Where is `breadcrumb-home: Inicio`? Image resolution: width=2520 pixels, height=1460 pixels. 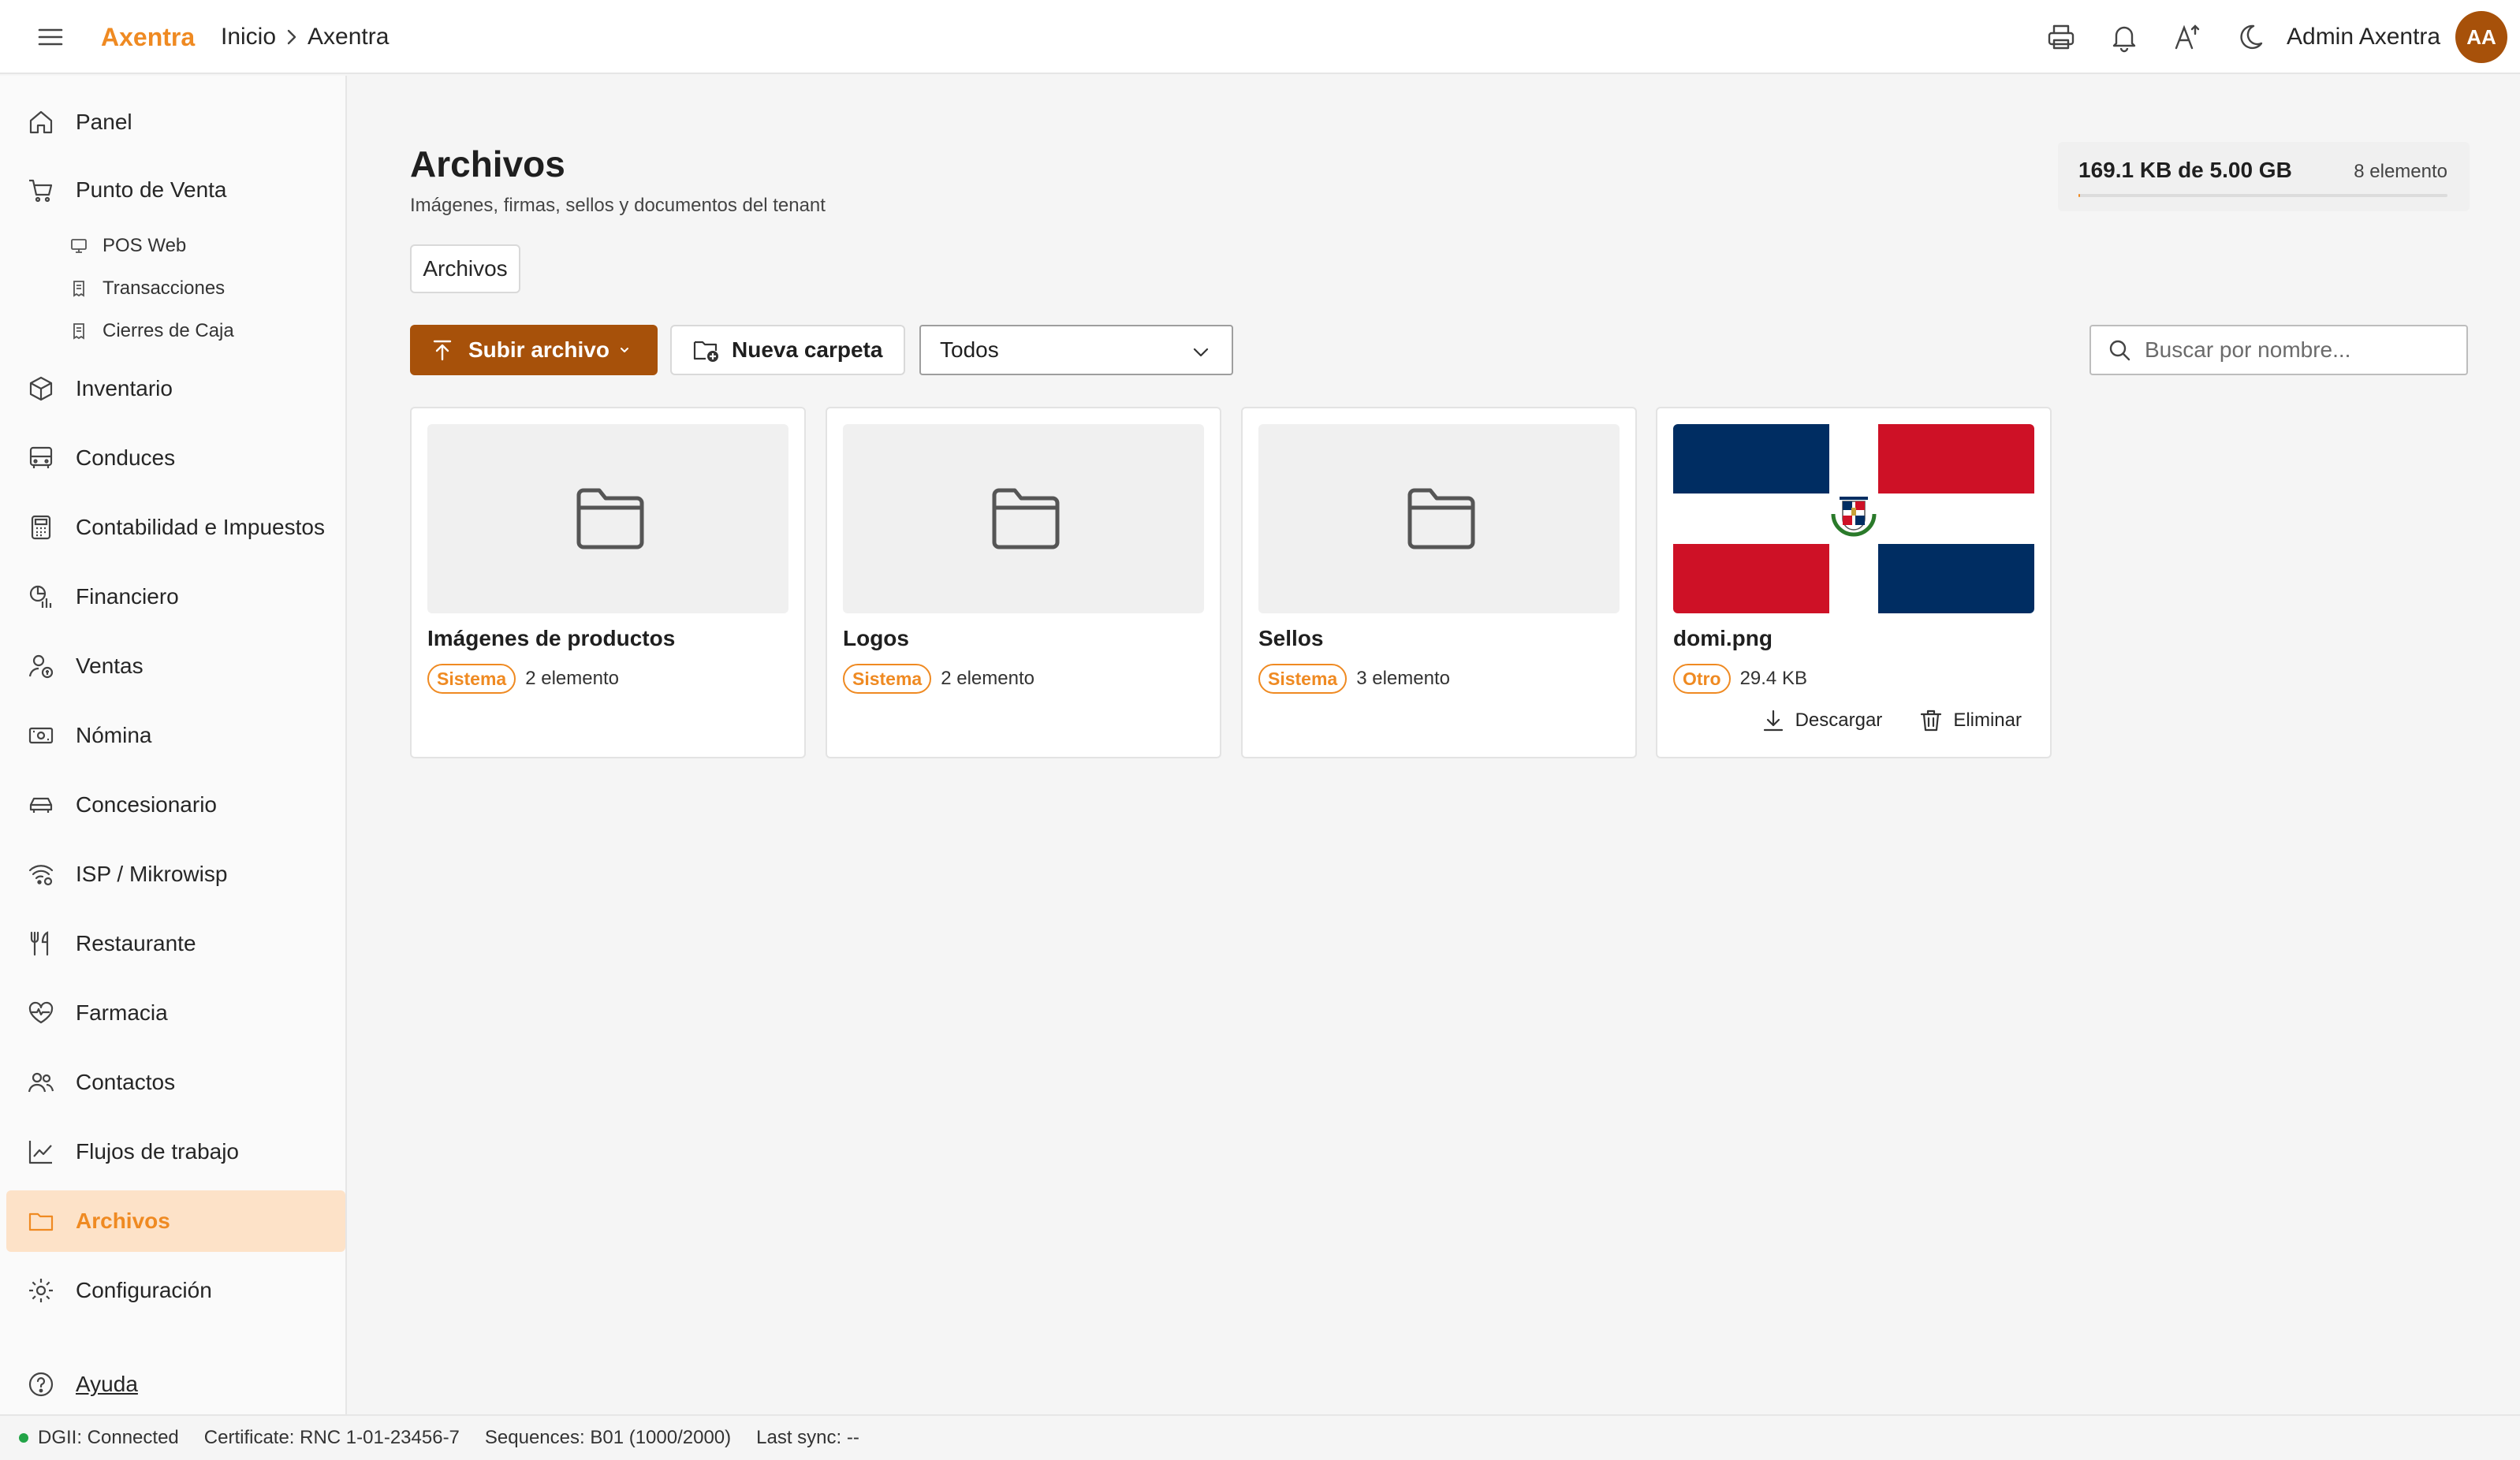 breadcrumb-home: Inicio is located at coordinates (248, 37).